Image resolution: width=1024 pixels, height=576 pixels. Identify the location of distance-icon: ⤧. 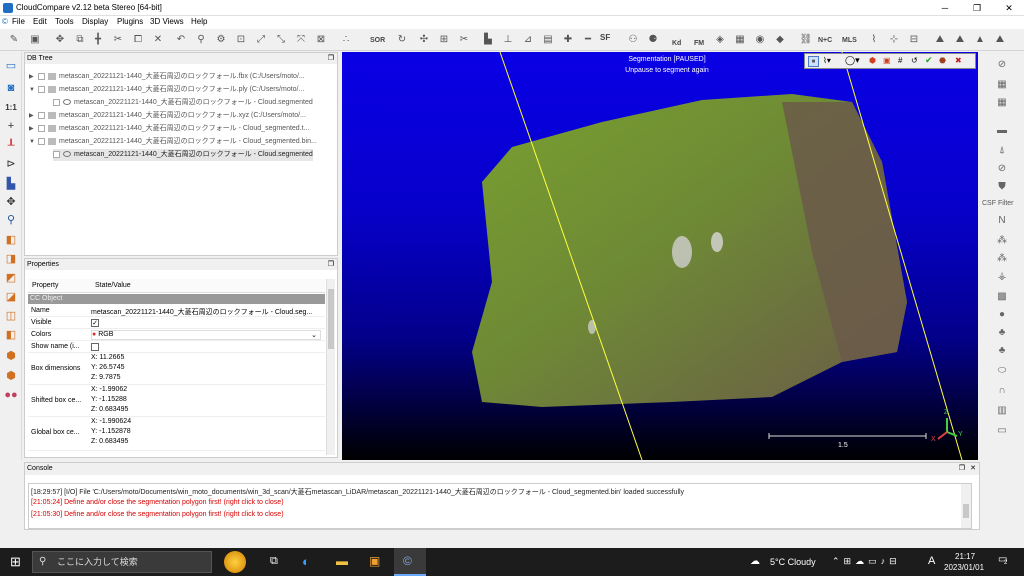
(301, 40).